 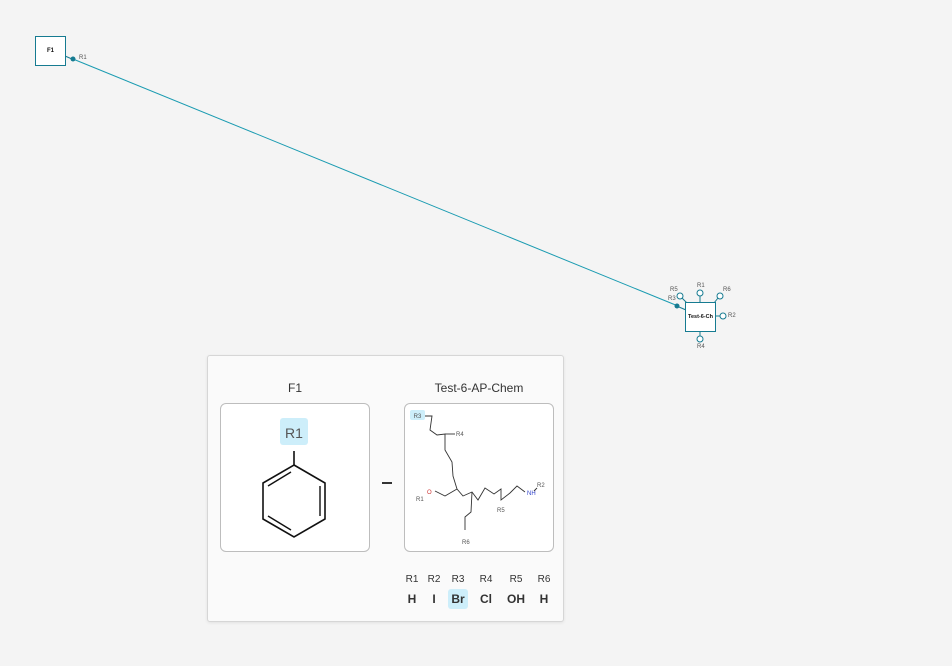 I want to click on right-r6-label: R6, so click(x=466, y=543).